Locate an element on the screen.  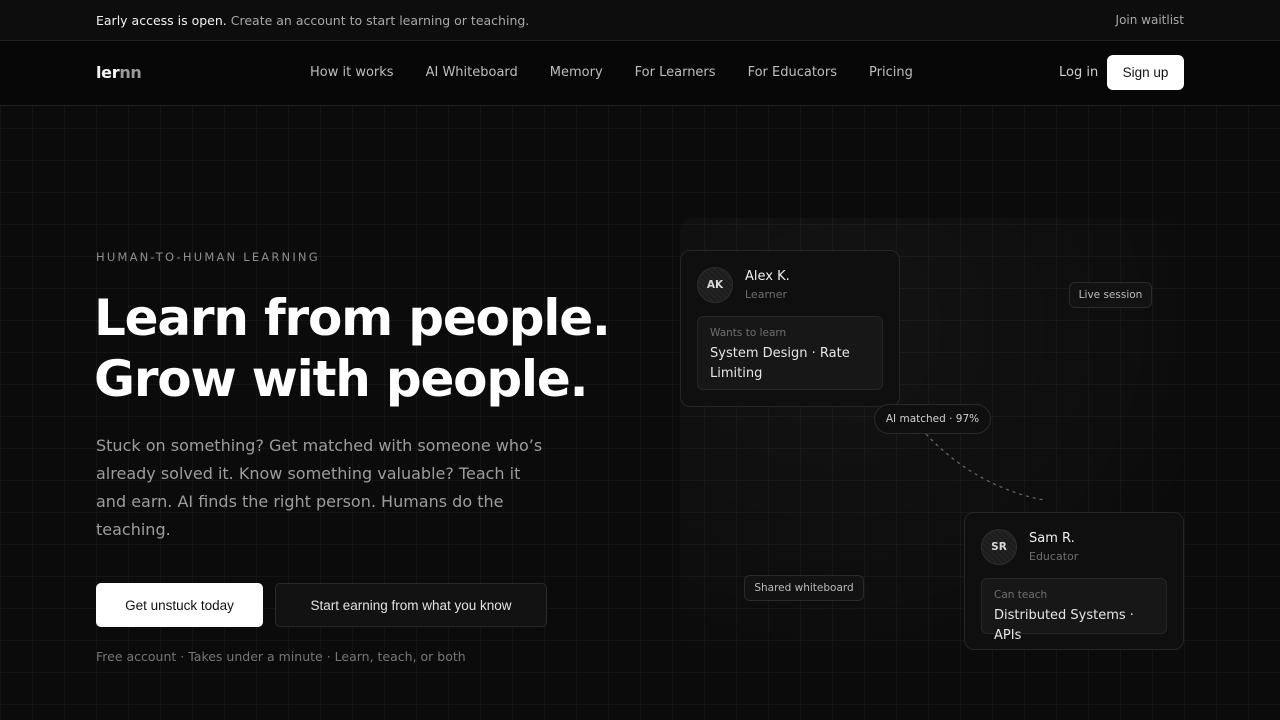
headline-line-2: Grow with people. is located at coordinates (341, 379).